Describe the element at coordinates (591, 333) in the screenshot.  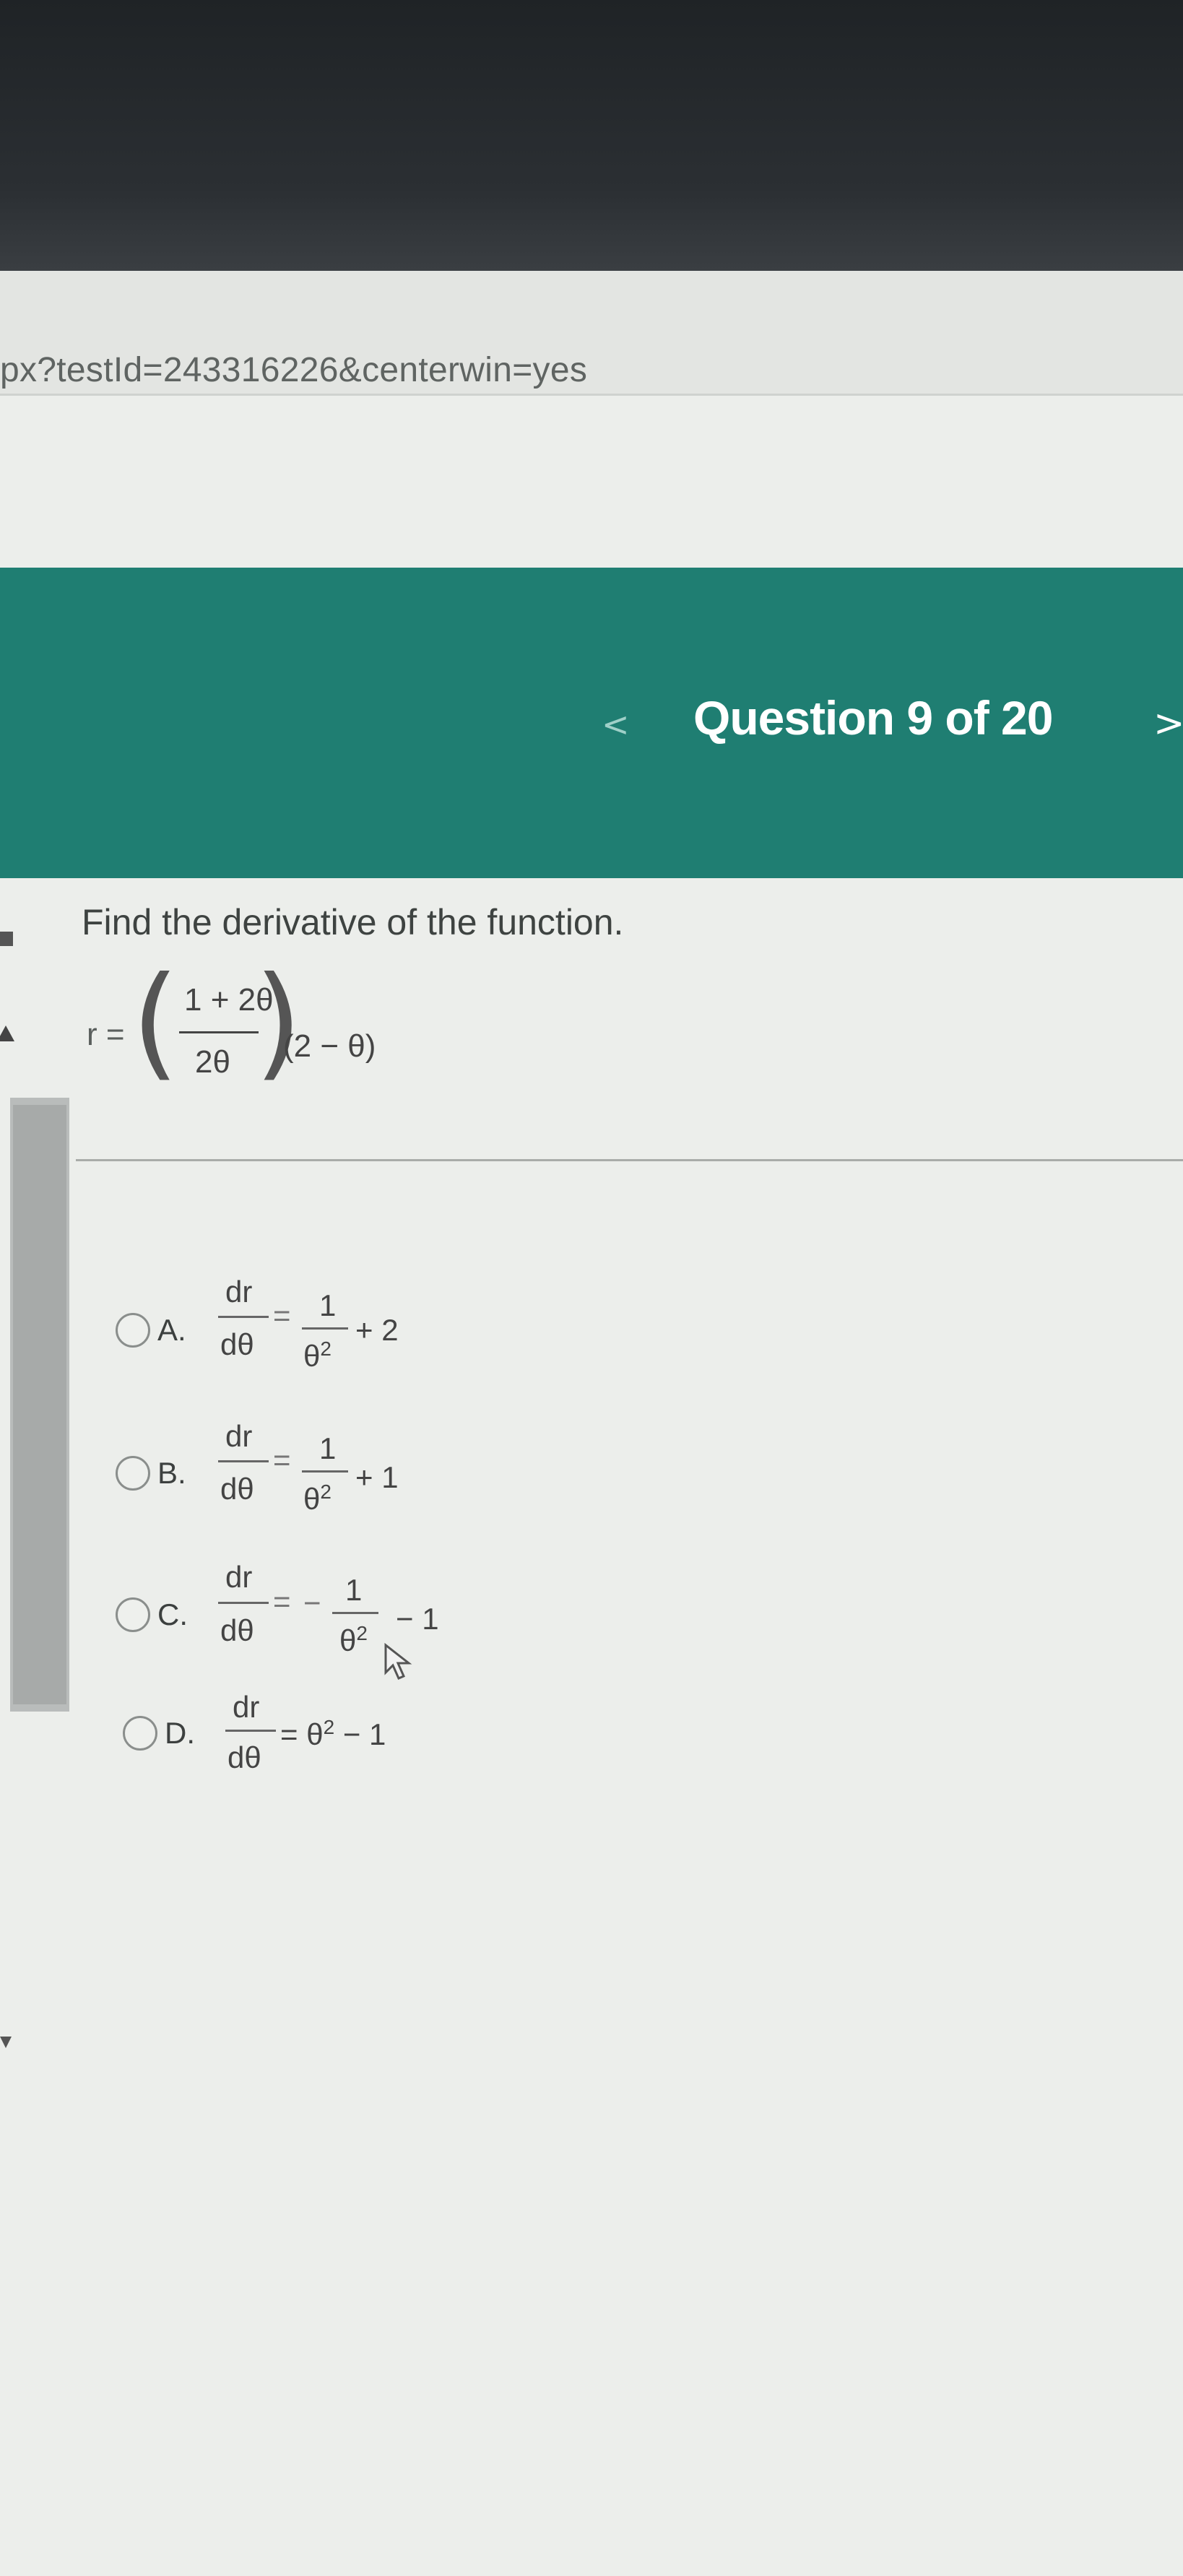
I see `address-bar: px?testId=243316226&centerwin=yes` at that location.